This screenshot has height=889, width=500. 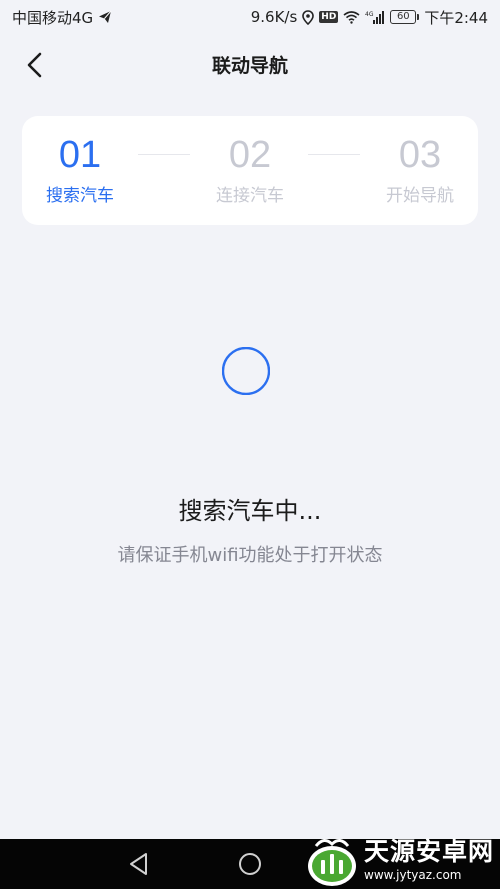 I want to click on status-bar: 中国移动4G 9.6K/s HD 4G 60 下午2:44, so click(x=250, y=17).